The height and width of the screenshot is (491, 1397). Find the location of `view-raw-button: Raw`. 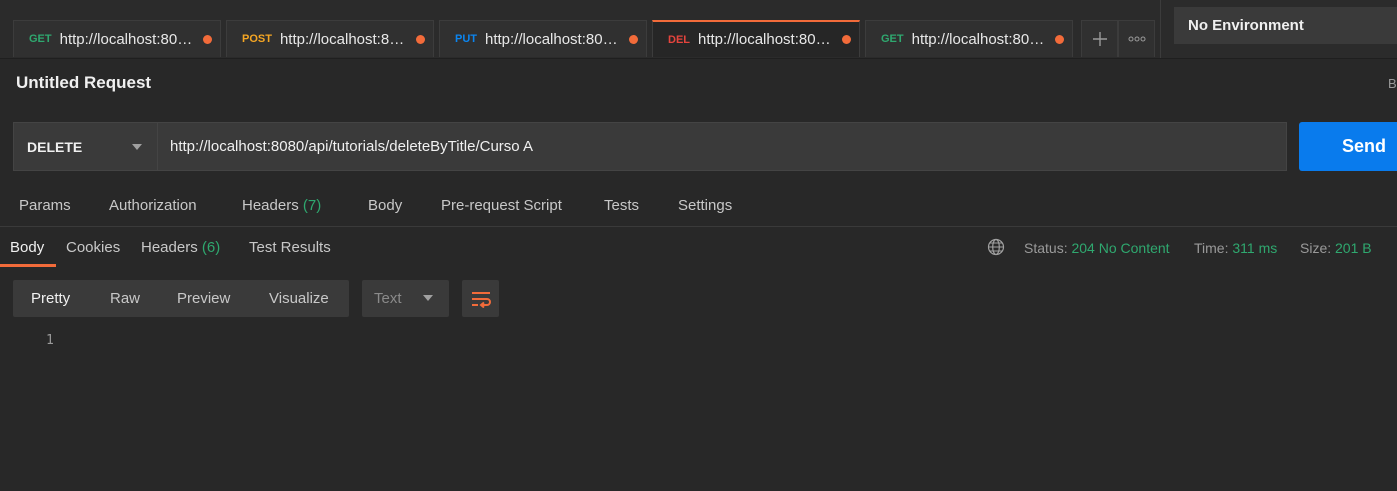

view-raw-button: Raw is located at coordinates (125, 298).